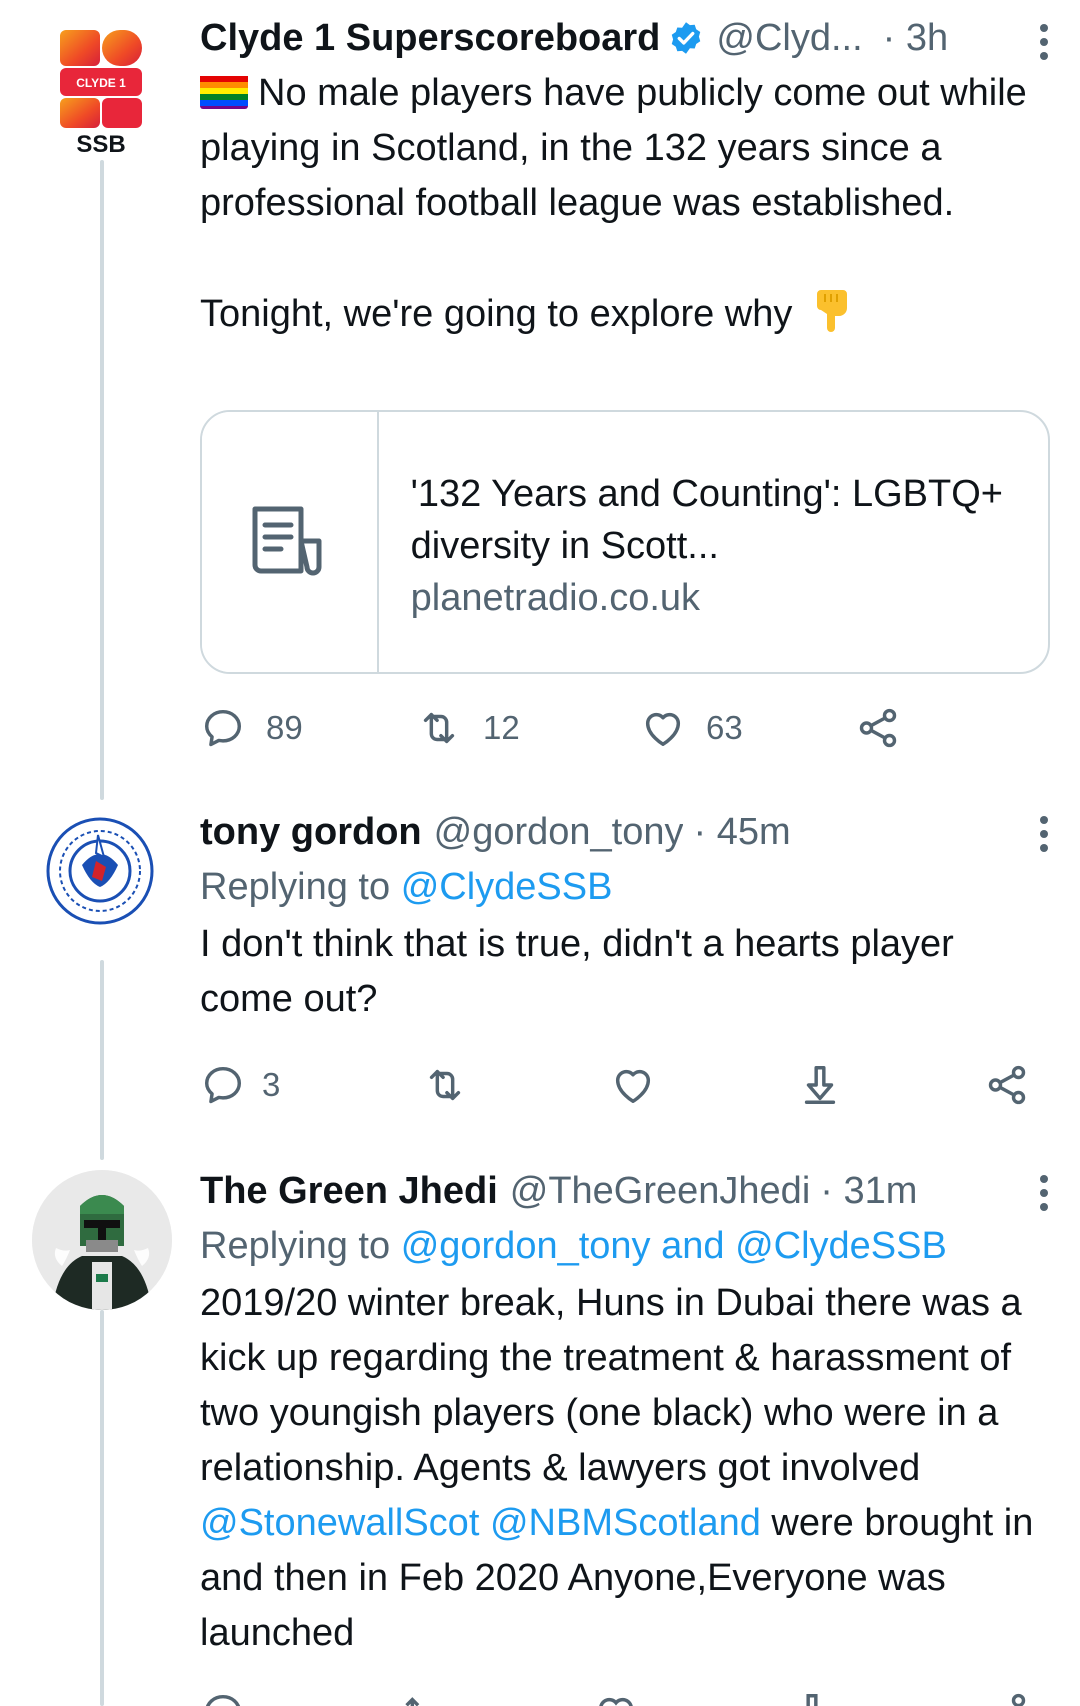 The image size is (1080, 1706). What do you see at coordinates (555, 598) in the screenshot?
I see `card-domain: planetradio.co.uk` at bounding box center [555, 598].